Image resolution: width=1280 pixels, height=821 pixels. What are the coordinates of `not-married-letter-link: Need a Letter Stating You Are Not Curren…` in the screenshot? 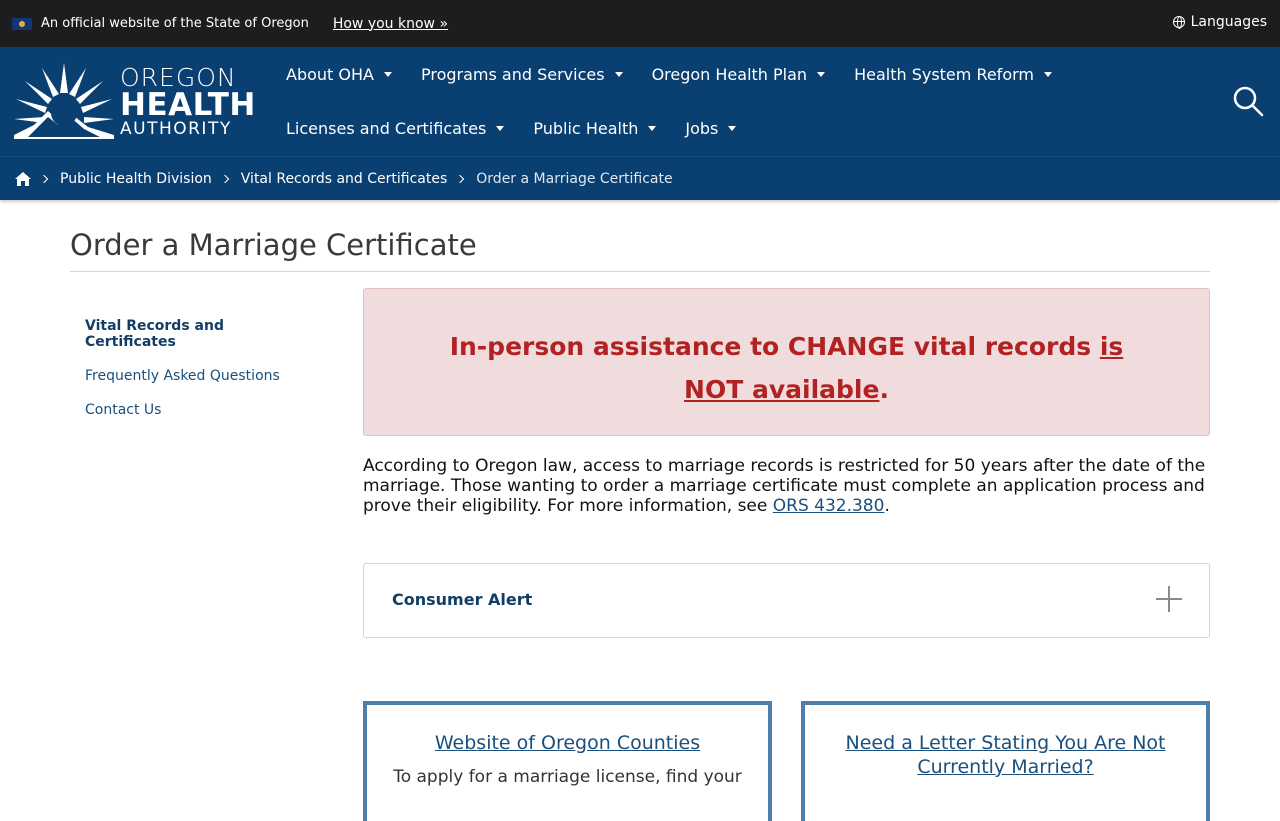 It's located at (1005, 755).